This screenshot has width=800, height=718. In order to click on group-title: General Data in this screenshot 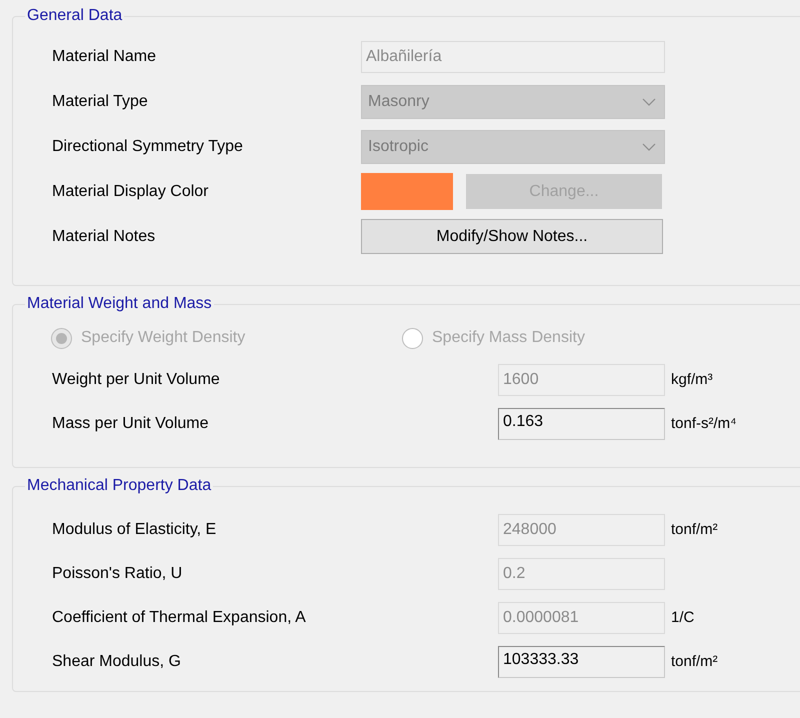, I will do `click(75, 16)`.